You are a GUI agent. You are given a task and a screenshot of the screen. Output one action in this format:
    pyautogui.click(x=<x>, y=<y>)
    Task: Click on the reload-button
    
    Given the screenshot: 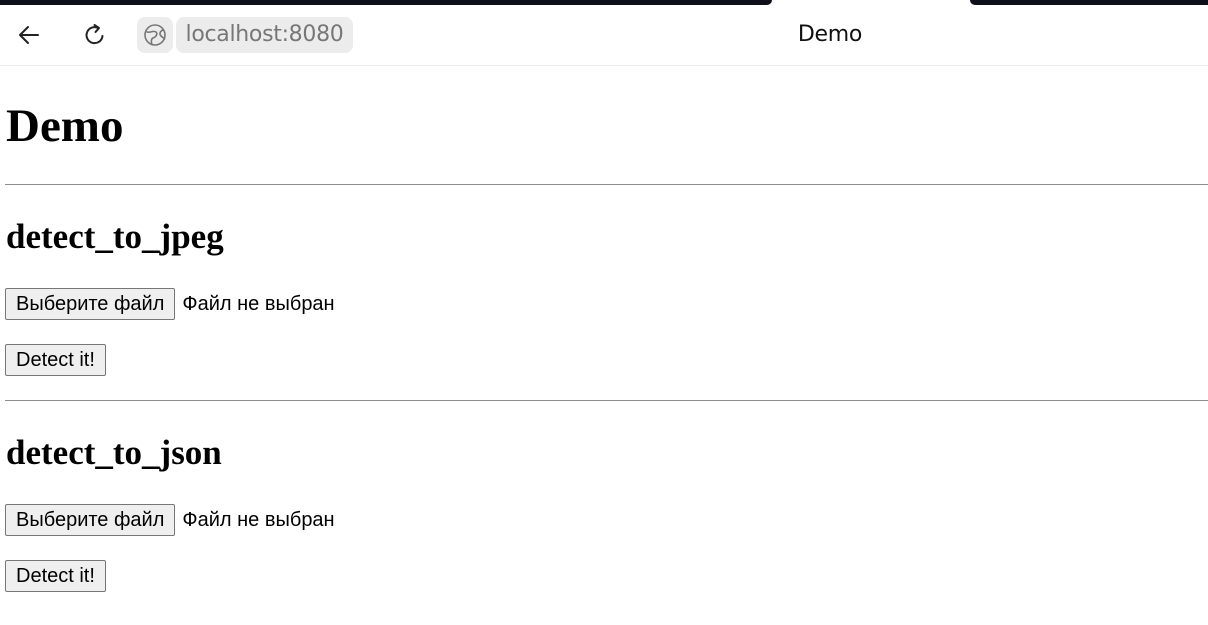 What is the action you would take?
    pyautogui.click(x=95, y=35)
    